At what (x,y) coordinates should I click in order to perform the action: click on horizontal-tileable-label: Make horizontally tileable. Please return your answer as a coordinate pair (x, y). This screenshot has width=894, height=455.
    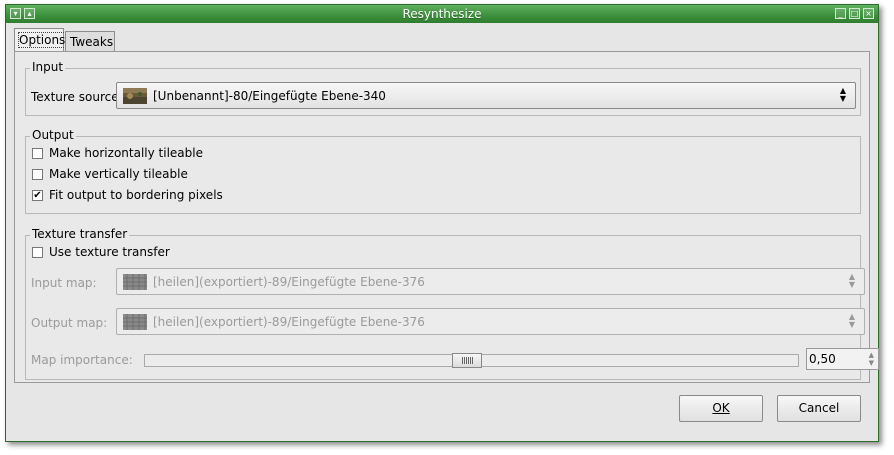
    Looking at the image, I should click on (126, 153).